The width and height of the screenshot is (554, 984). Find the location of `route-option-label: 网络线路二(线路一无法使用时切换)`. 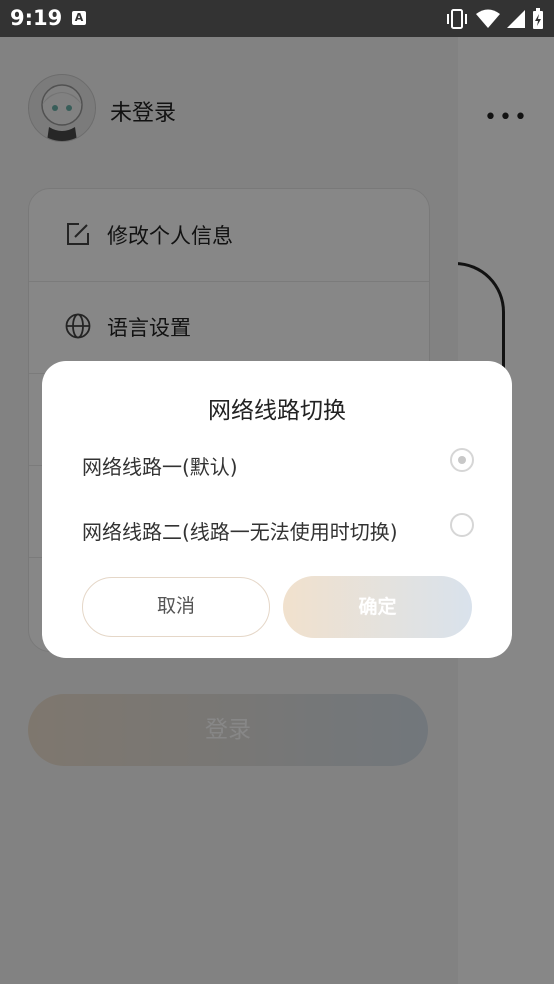

route-option-label: 网络线路二(线路一无法使用时切换) is located at coordinates (240, 532).